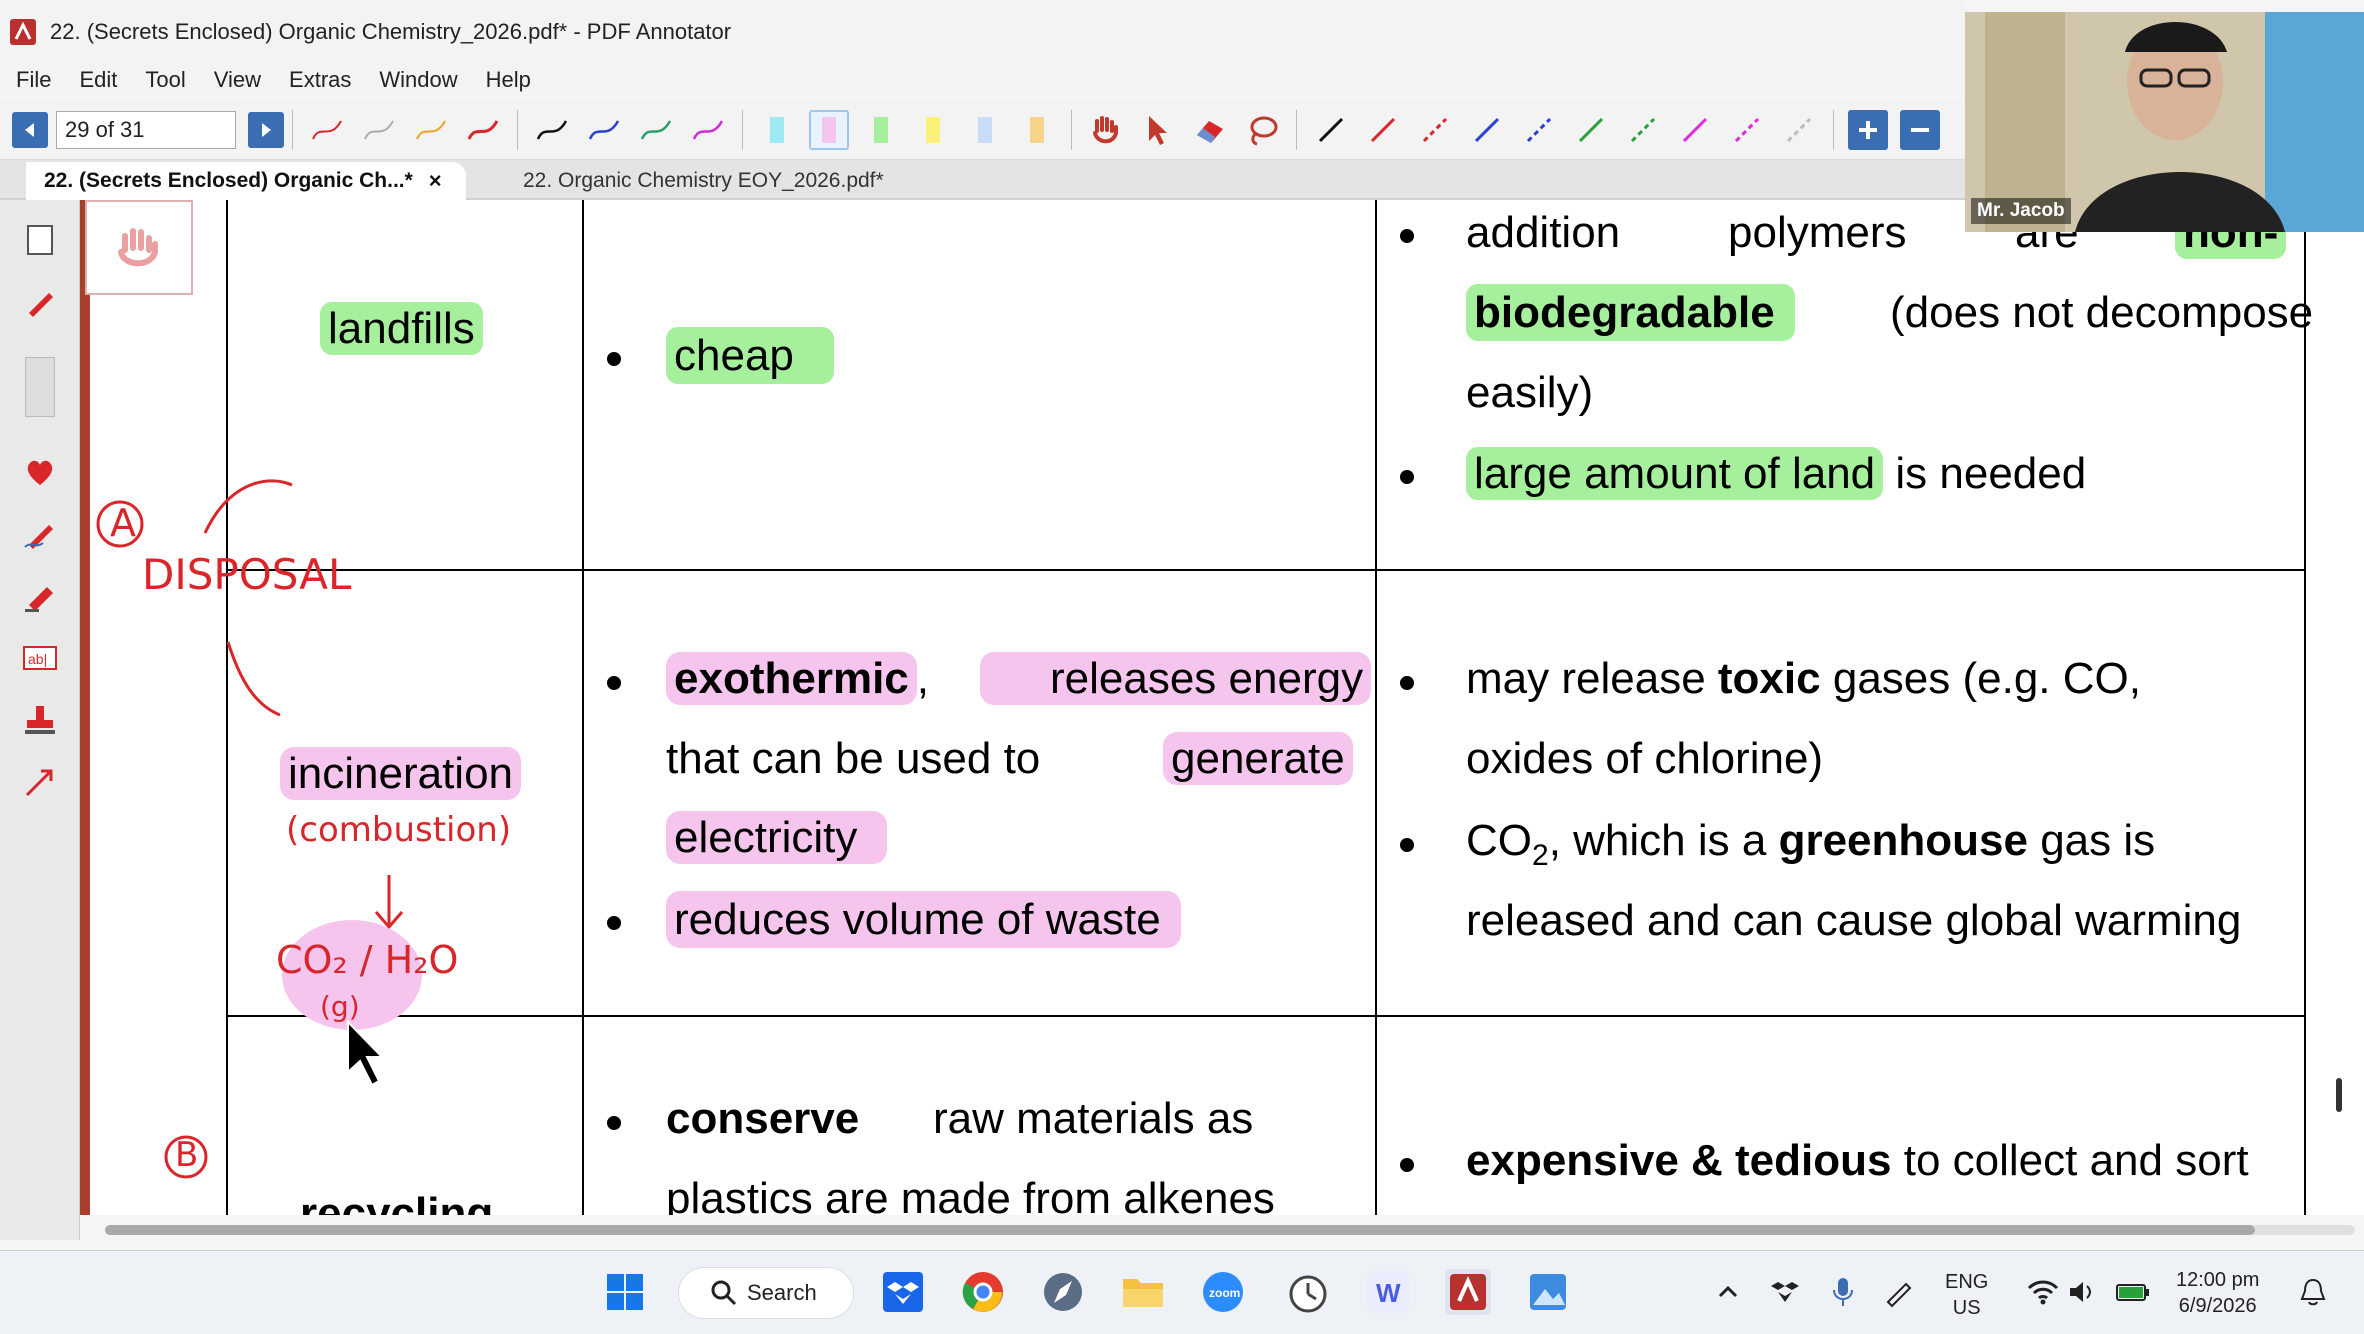 This screenshot has width=2364, height=1334. What do you see at coordinates (2305, 707) in the screenshot?
I see `table-border` at bounding box center [2305, 707].